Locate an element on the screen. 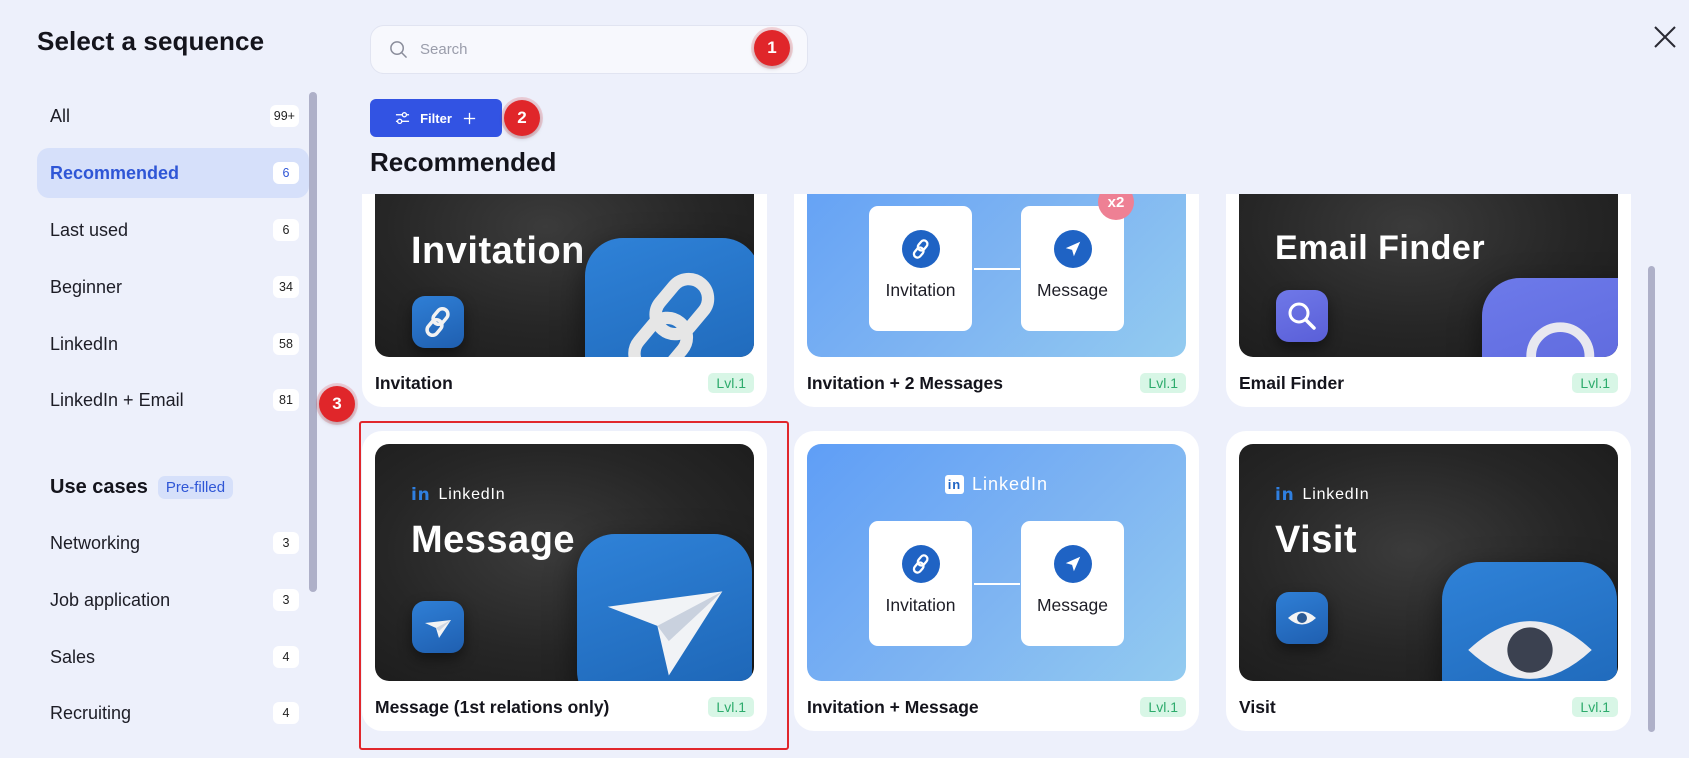 This screenshot has height=758, width=1689. sequence-card-visit: in LinkedIn Visit Visit Lvl.1 is located at coordinates (1428, 581).